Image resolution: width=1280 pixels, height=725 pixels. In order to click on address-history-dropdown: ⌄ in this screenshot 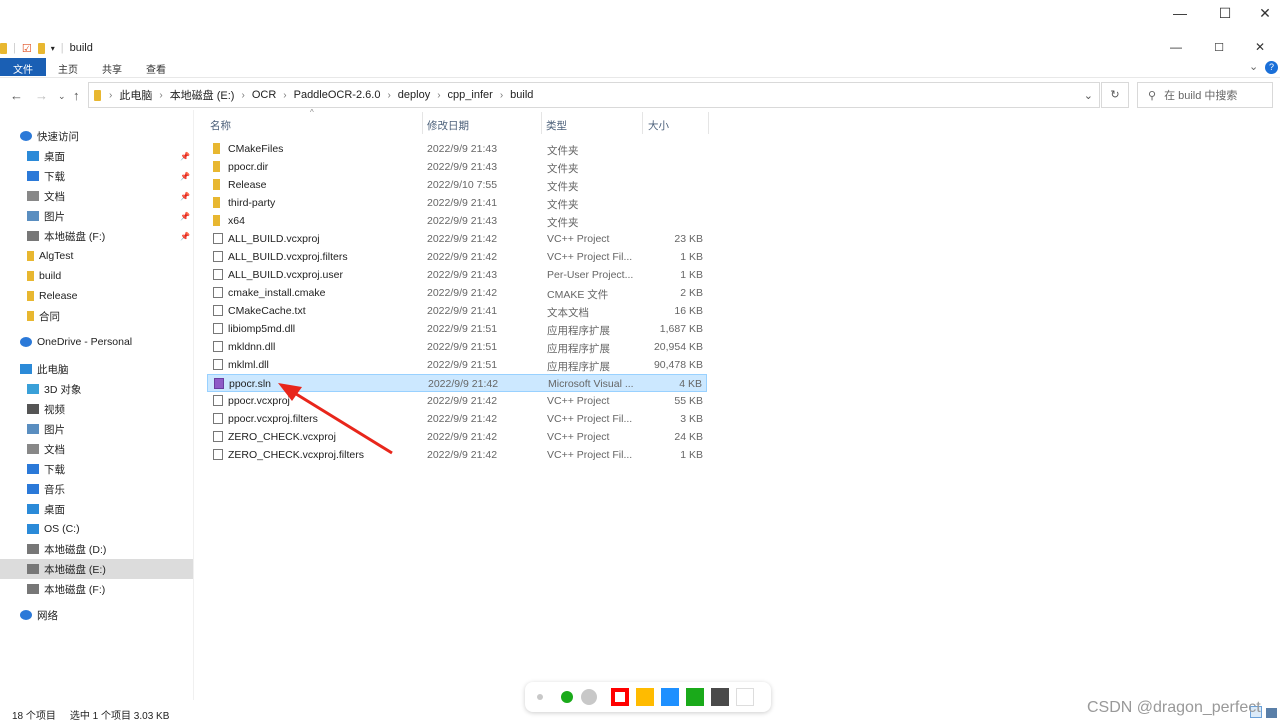, I will do `click(1088, 95)`.